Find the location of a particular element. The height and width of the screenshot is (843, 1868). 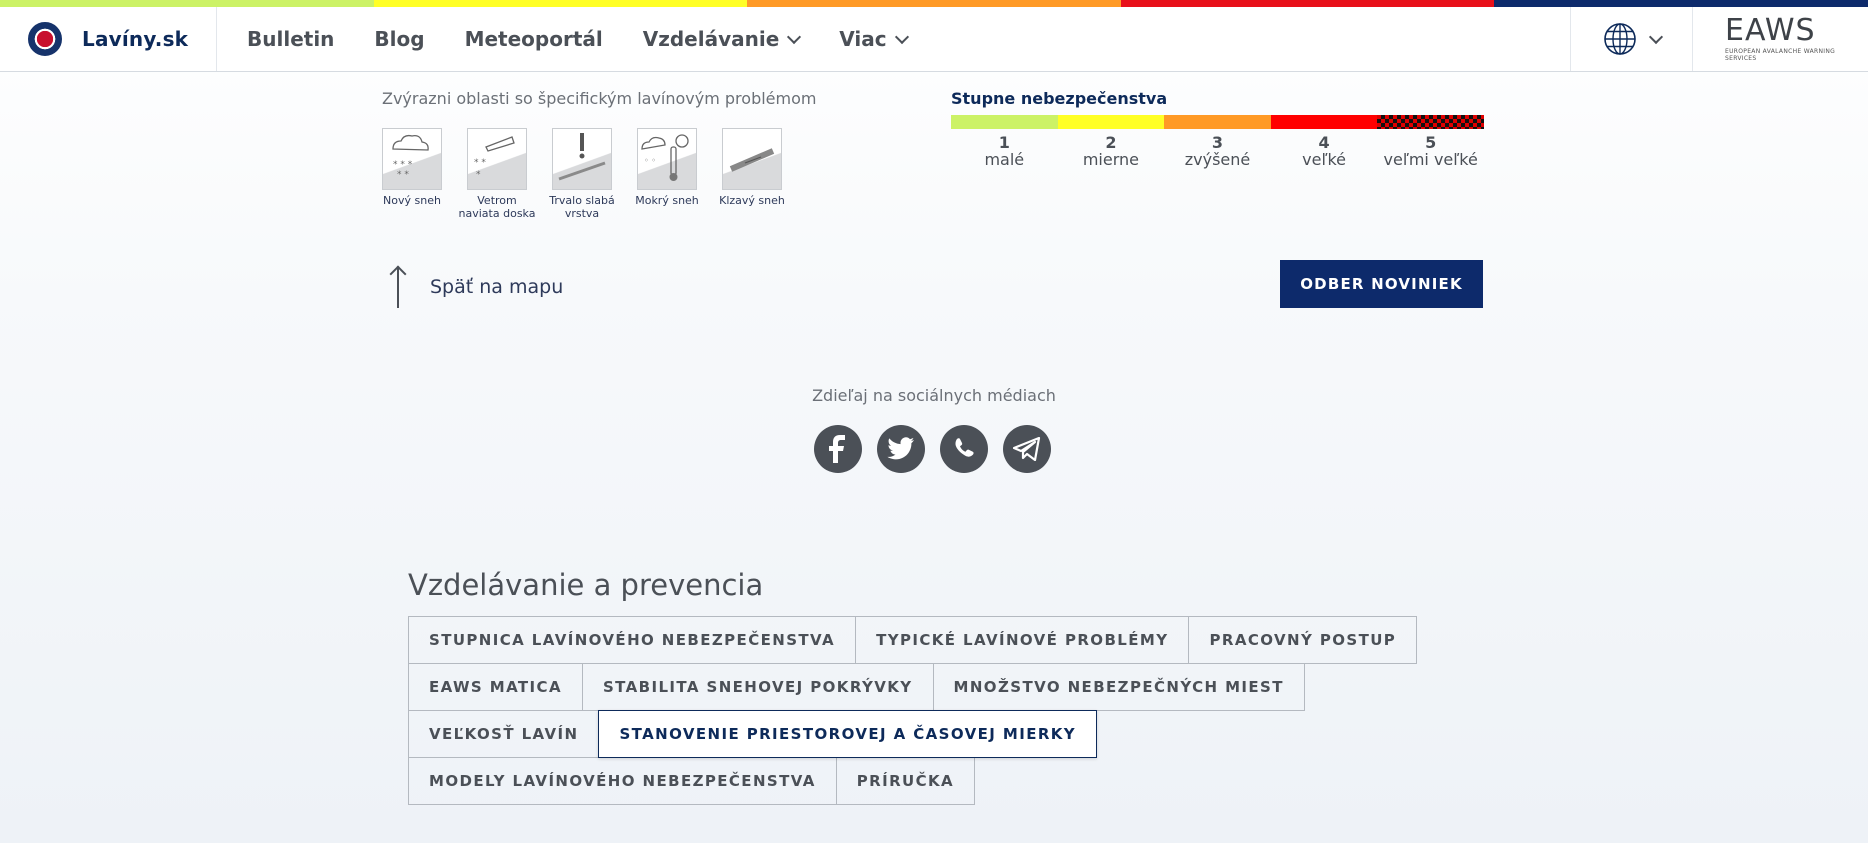

share-whatsapp-button is located at coordinates (964, 449).